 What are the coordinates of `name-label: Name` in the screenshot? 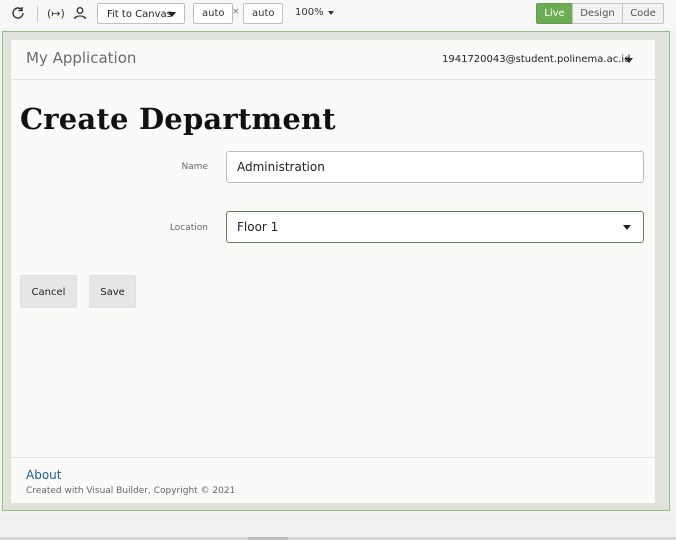 It's located at (194, 167).